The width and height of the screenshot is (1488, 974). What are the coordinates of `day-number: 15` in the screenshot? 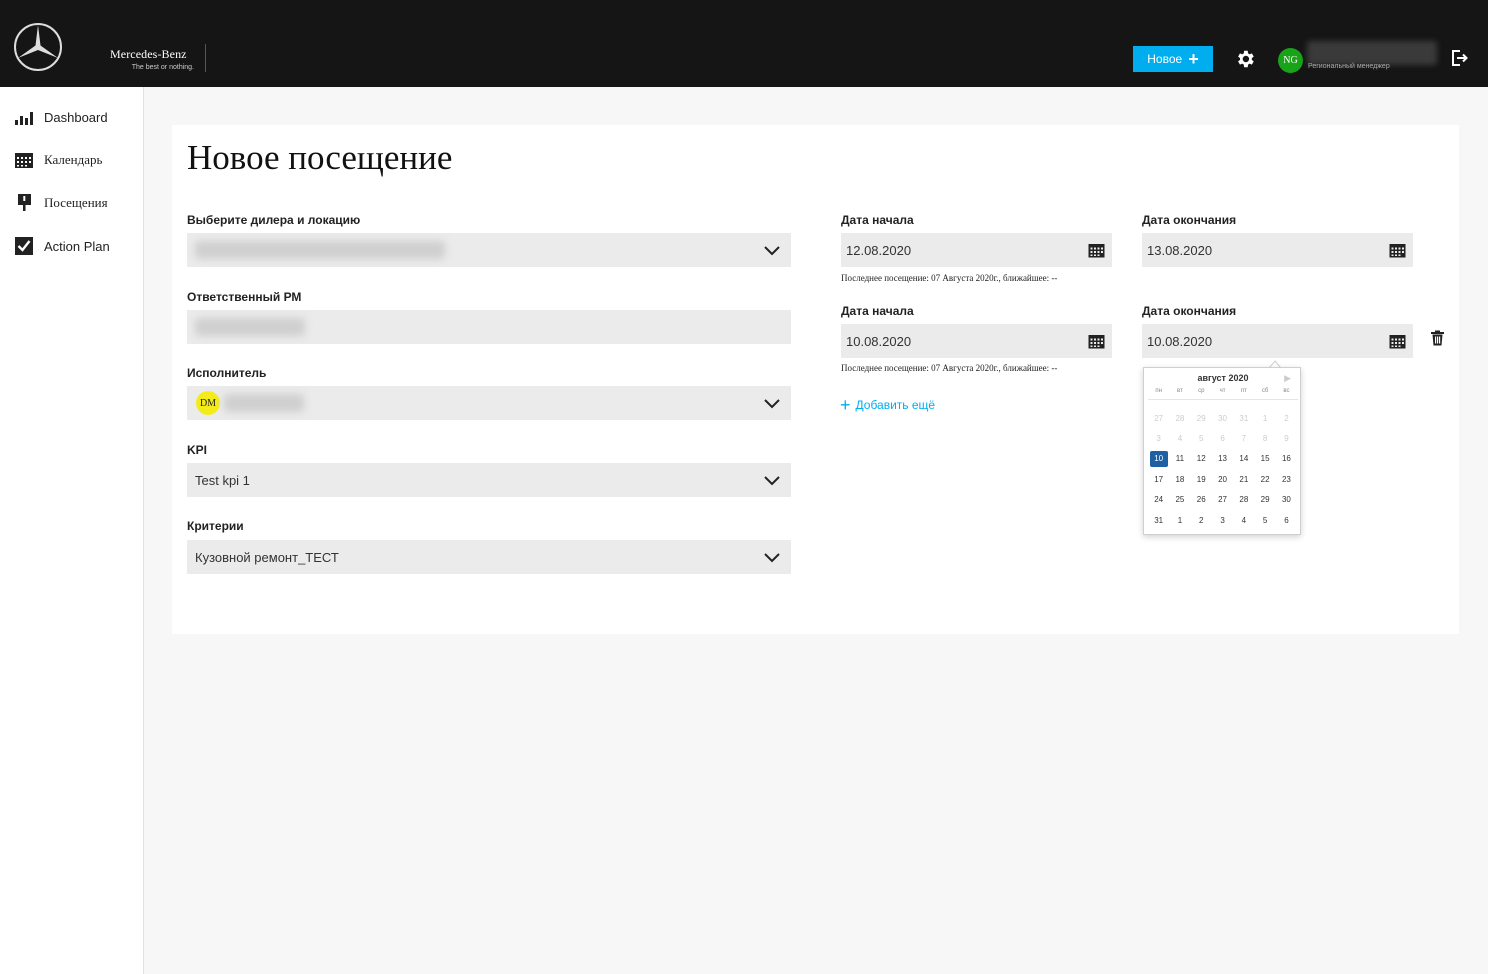 It's located at (1265, 459).